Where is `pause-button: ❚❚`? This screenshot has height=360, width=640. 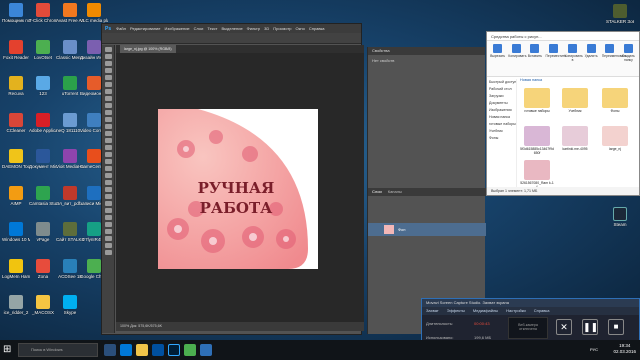 pause-button: ❚❚ is located at coordinates (590, 327).